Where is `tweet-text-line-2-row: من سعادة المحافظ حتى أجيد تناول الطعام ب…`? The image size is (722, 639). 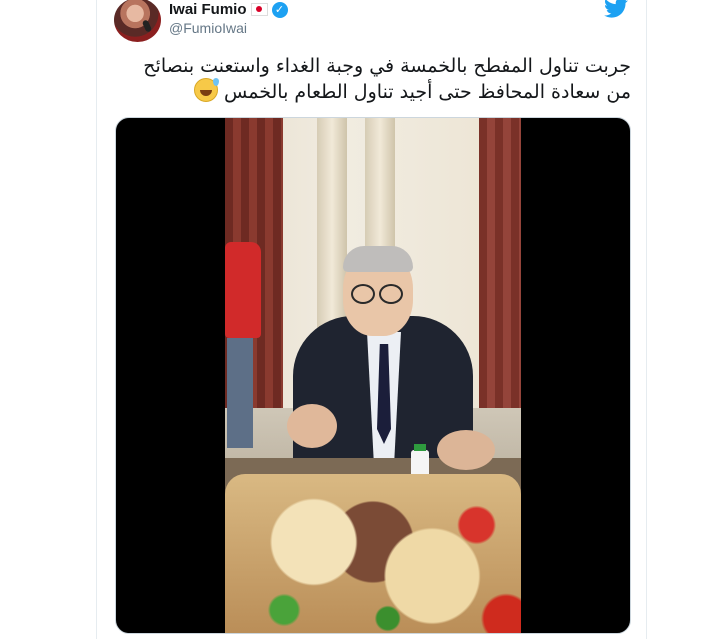 tweet-text-line-2-row: من سعادة المحافظ حتى أجيد تناول الطعام ب… is located at coordinates (374, 91).